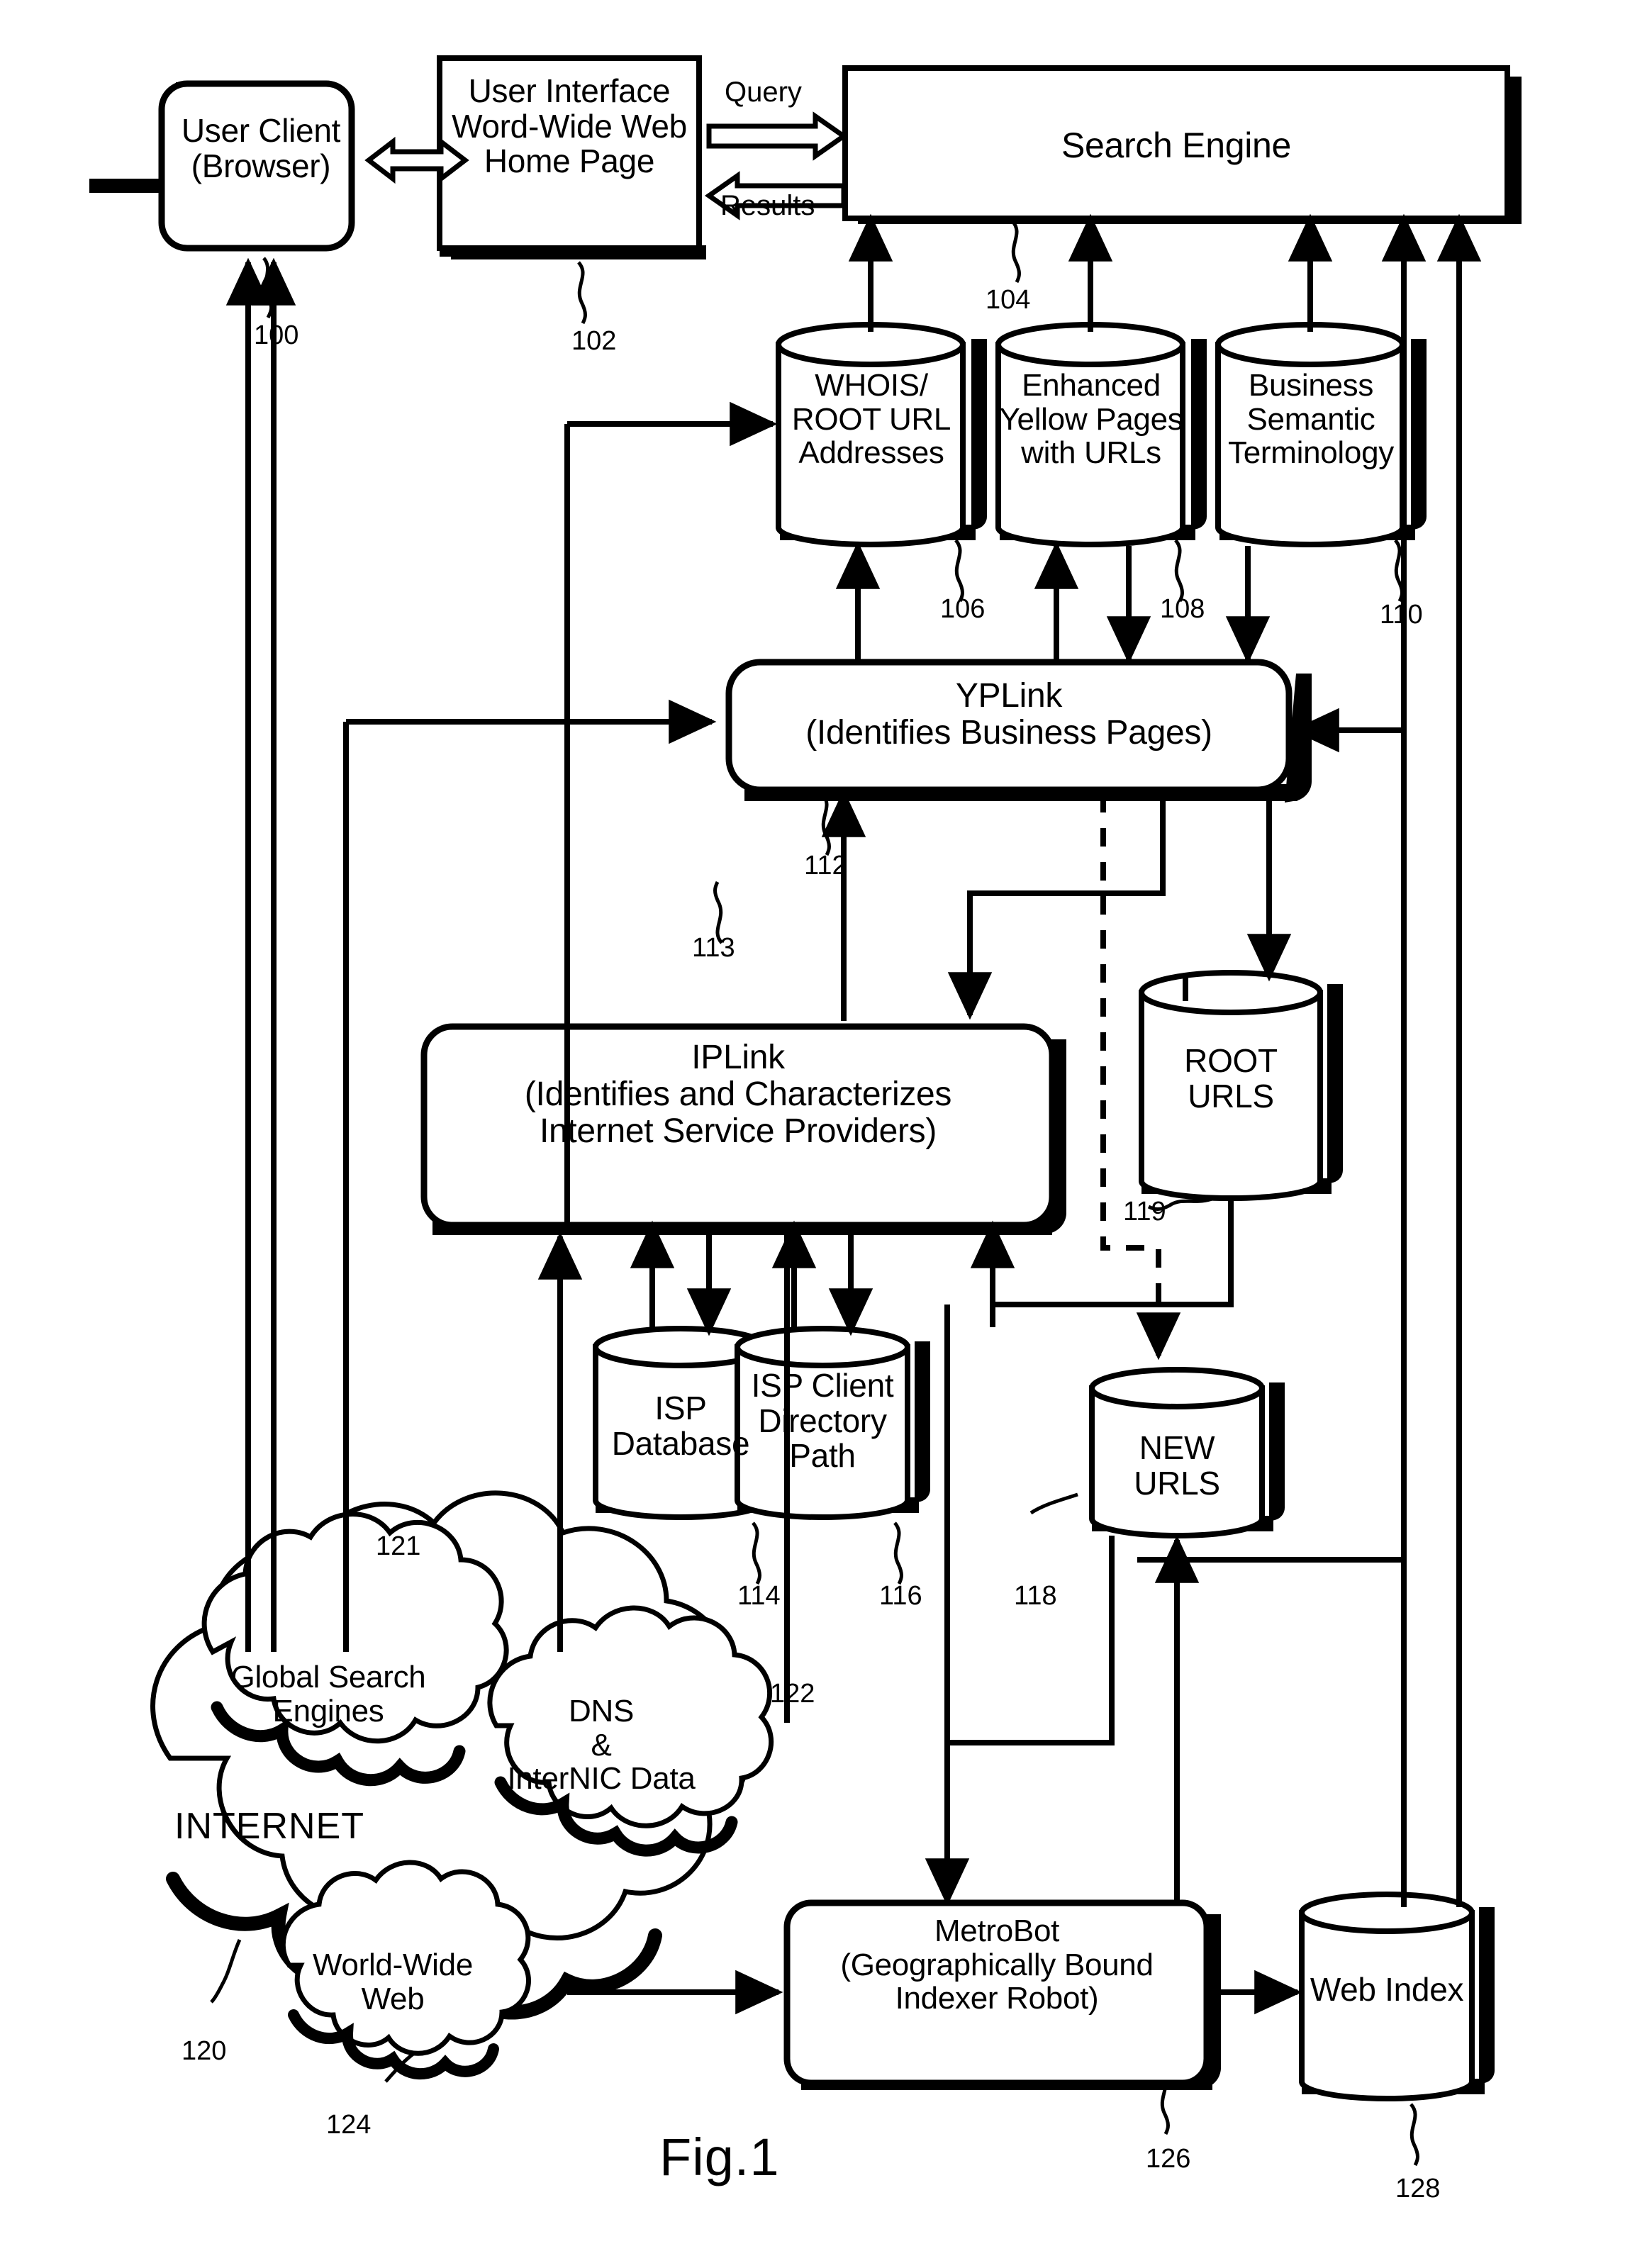  What do you see at coordinates (833, 1423) in the screenshot?
I see `isp-client-directory-path-cylinder` at bounding box center [833, 1423].